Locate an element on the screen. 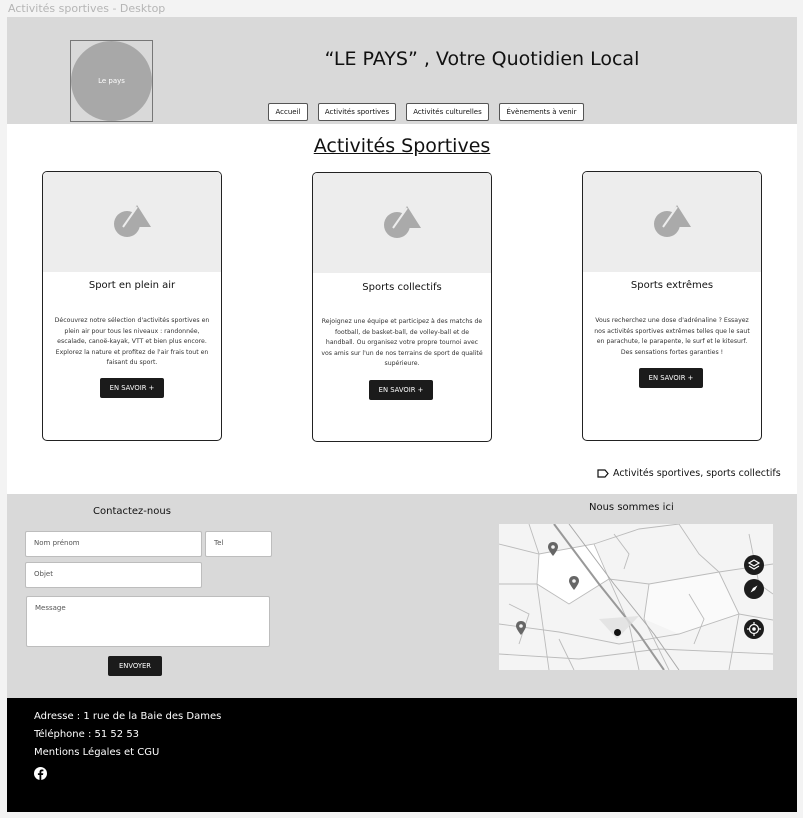  site-title: “LE PAYS” , Votre Quotidien Local is located at coordinates (482, 59).